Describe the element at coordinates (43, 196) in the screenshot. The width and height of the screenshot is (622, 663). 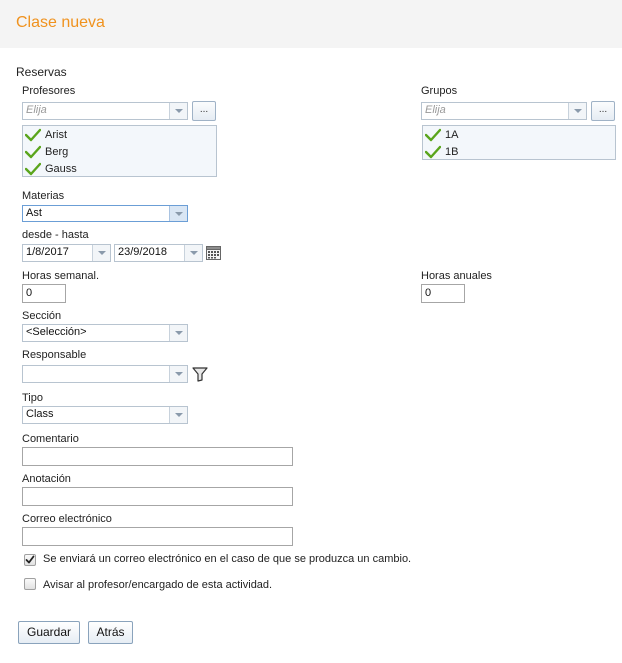
I see `materias-label: Materias` at that location.